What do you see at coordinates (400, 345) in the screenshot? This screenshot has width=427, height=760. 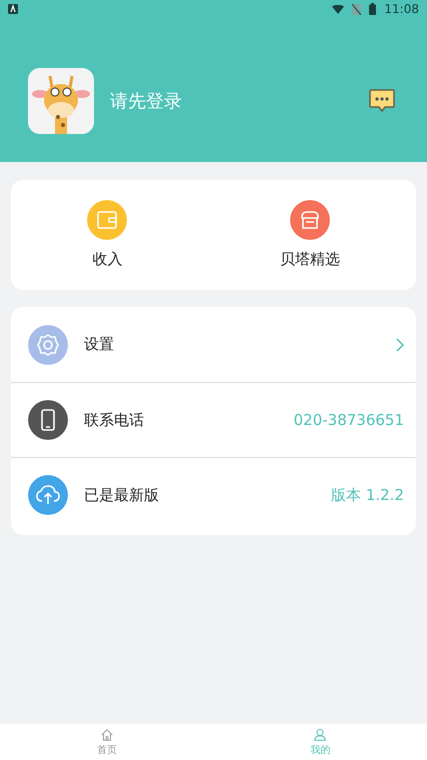 I see `chevron-icon` at bounding box center [400, 345].